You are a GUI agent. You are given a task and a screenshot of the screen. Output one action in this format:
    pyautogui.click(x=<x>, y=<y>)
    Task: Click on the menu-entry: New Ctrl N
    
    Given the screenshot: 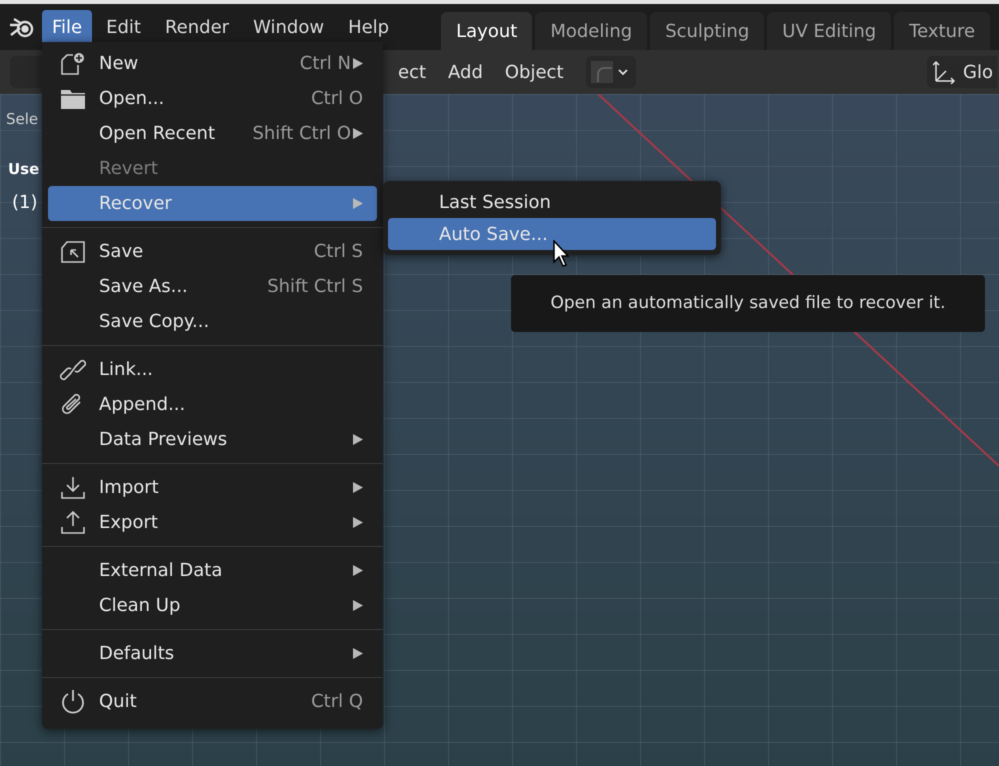 What is the action you would take?
    pyautogui.click(x=212, y=63)
    